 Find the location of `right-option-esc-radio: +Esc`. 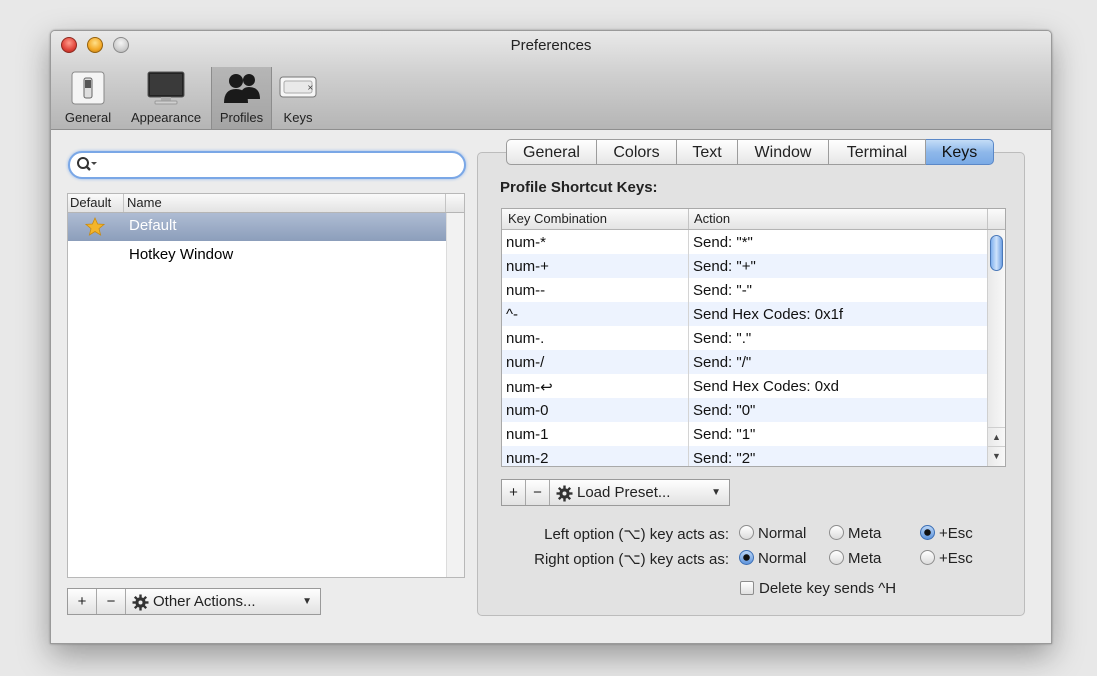

right-option-esc-radio: +Esc is located at coordinates (946, 558).